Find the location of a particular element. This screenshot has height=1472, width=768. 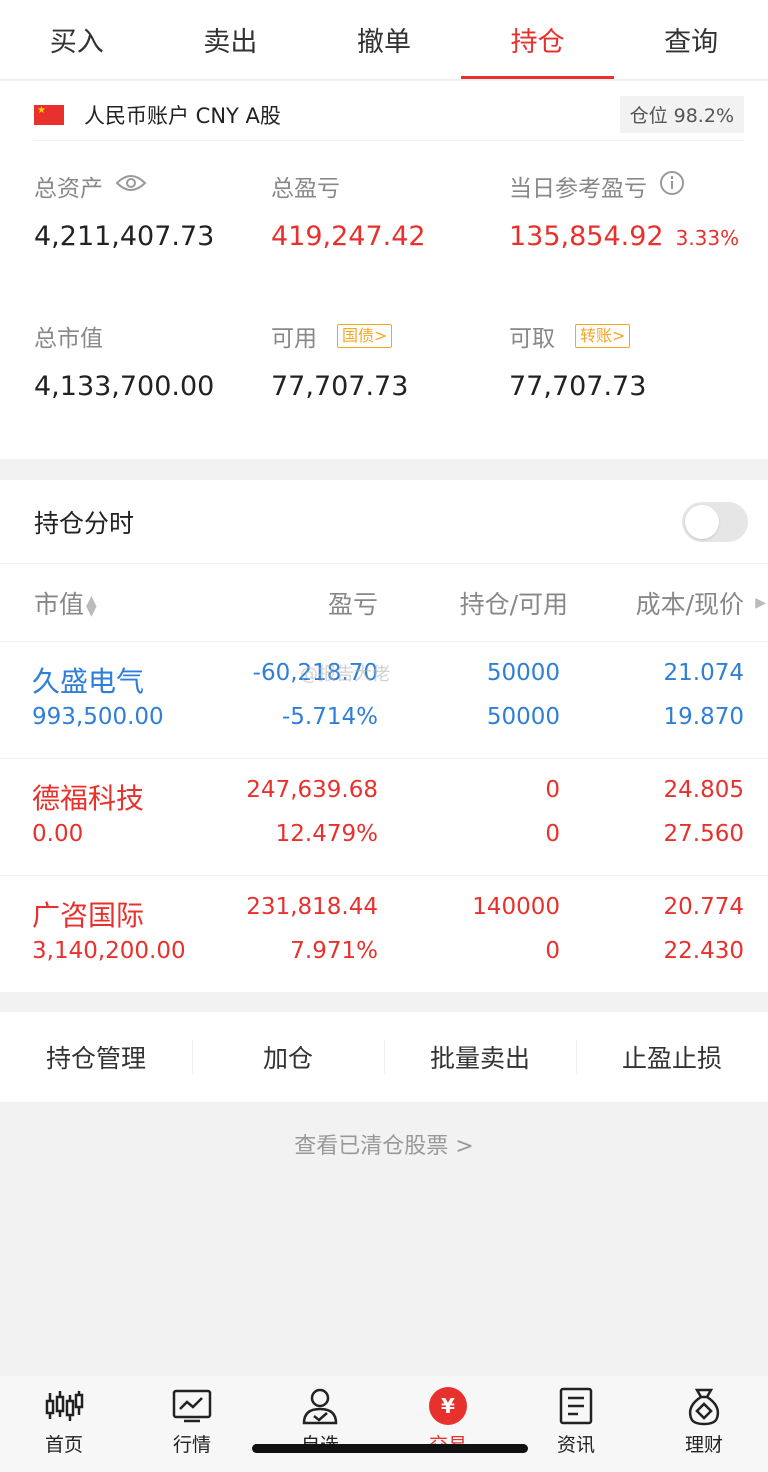

stock-name: 广咨国际 is located at coordinates (88, 915).